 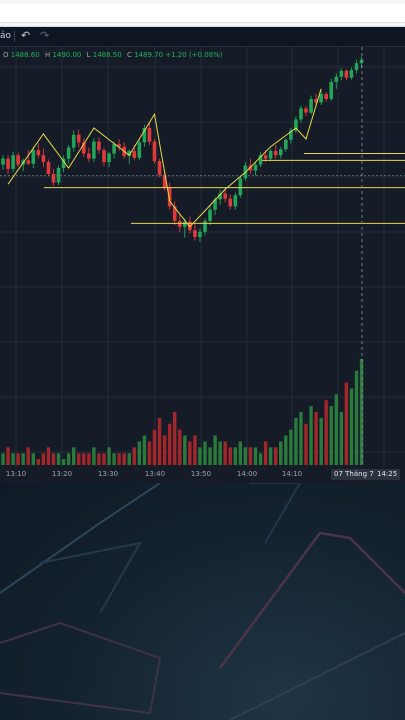 I want to click on toolbar-label: ảo, so click(x=5, y=36).